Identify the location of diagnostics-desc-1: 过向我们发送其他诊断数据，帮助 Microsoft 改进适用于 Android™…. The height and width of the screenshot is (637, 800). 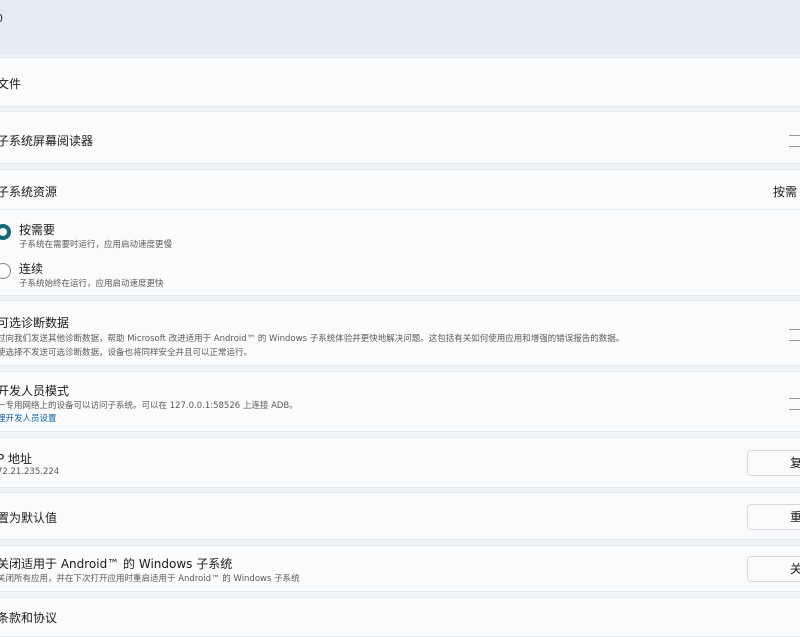
(312, 339).